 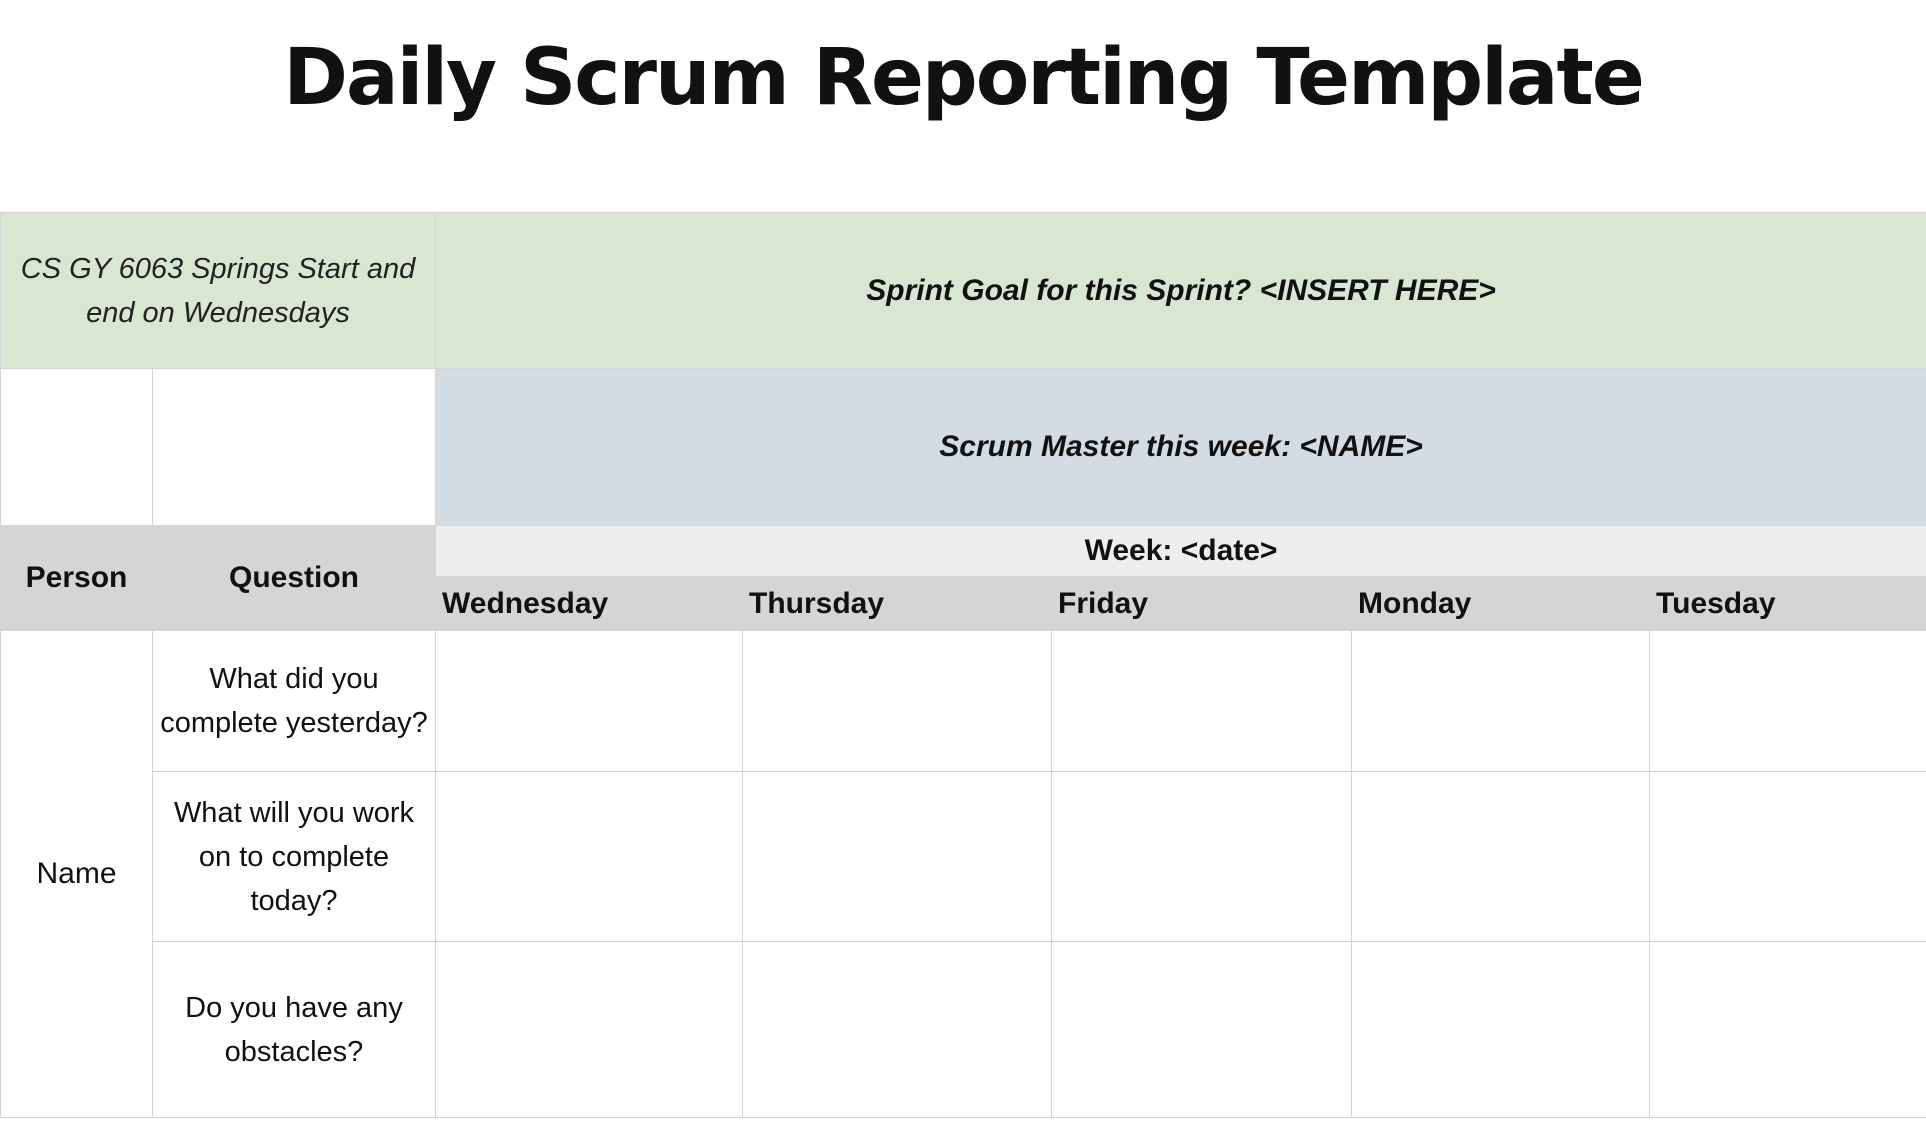 What do you see at coordinates (1501, 603) in the screenshot?
I see `column-header-monday: Monday` at bounding box center [1501, 603].